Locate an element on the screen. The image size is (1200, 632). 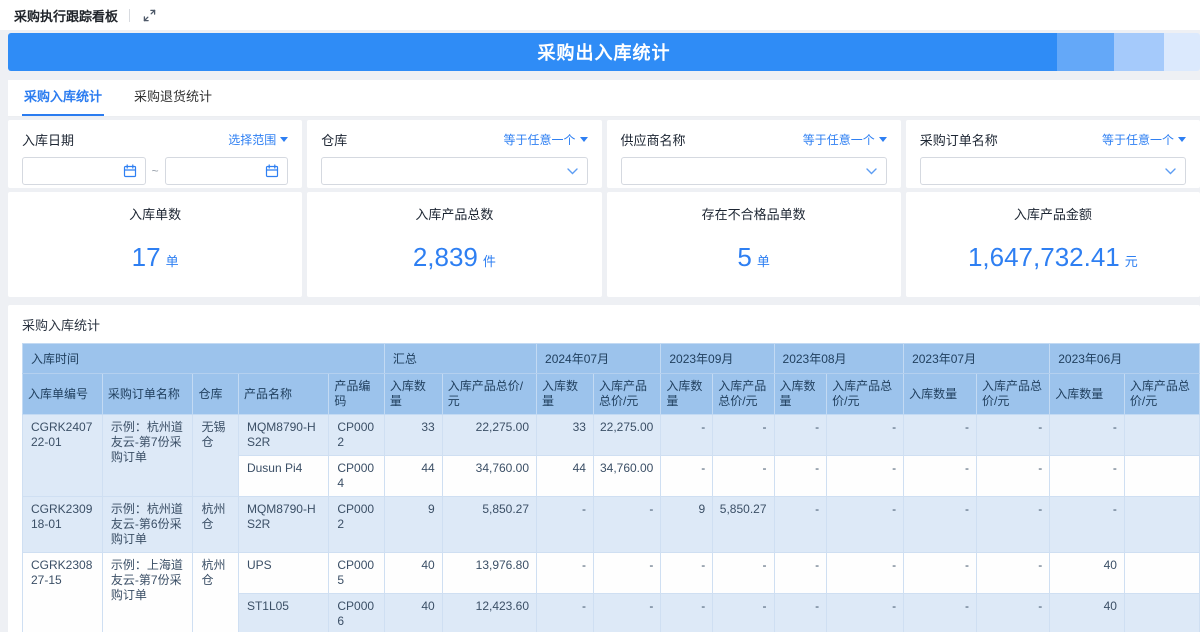
cell-product-name: ST1L05 is located at coordinates (283, 612).